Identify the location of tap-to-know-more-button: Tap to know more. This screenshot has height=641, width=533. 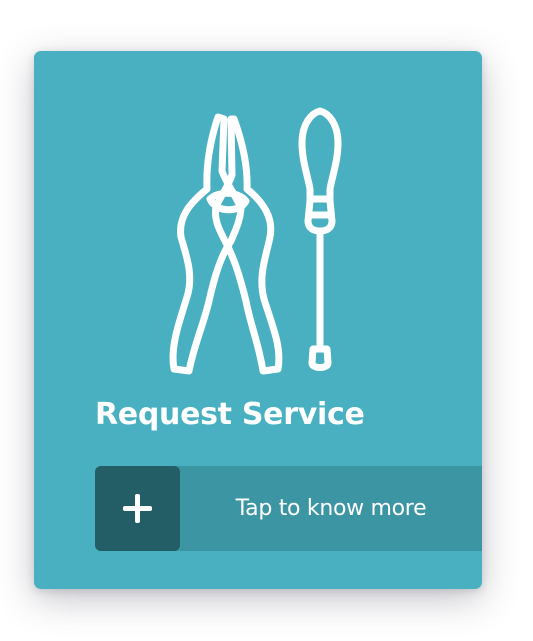
(288, 508).